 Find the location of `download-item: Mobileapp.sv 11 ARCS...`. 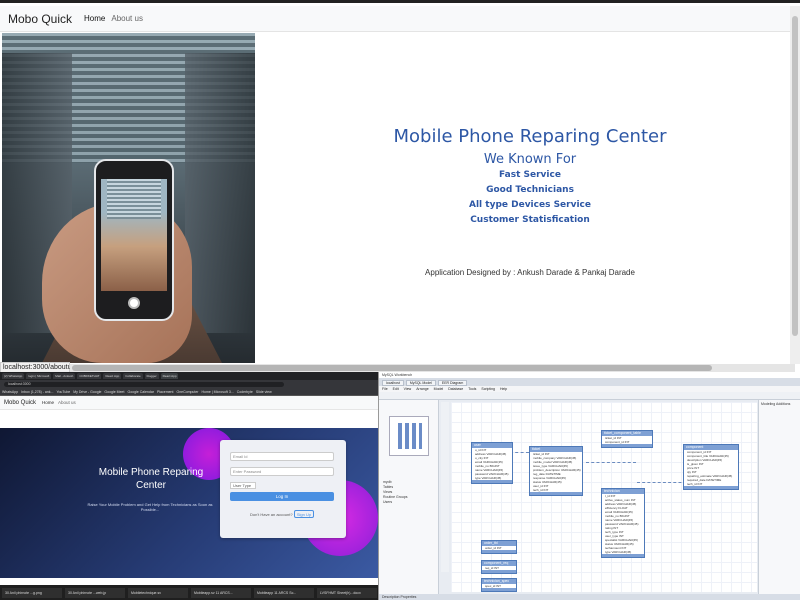

download-item: Mobileapp.sv 11 ARCS... is located at coordinates (221, 592).